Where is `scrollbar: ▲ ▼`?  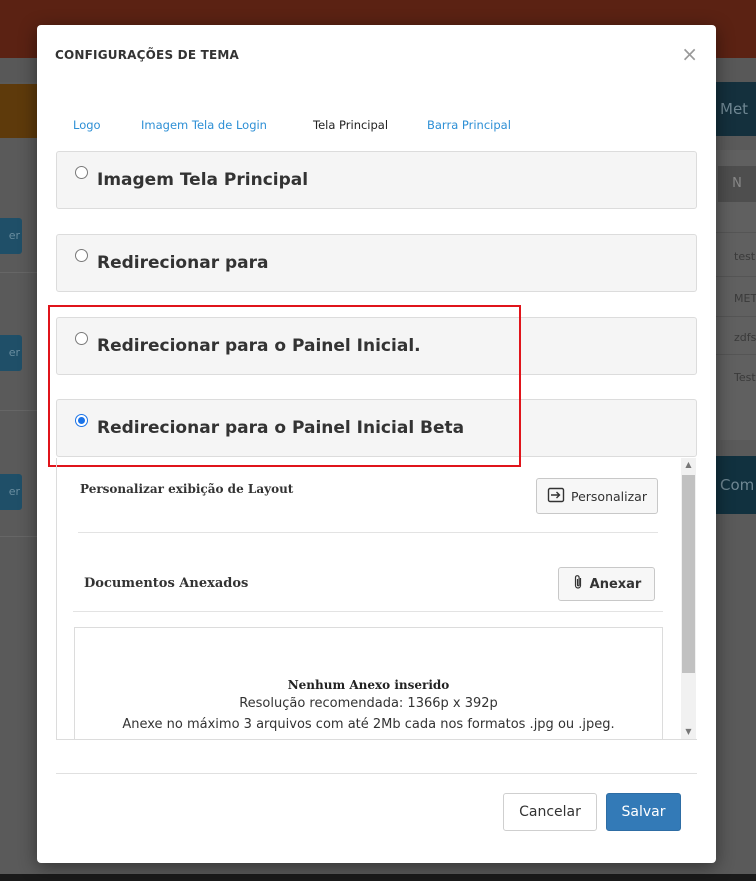
scrollbar: ▲ ▼ is located at coordinates (688, 598).